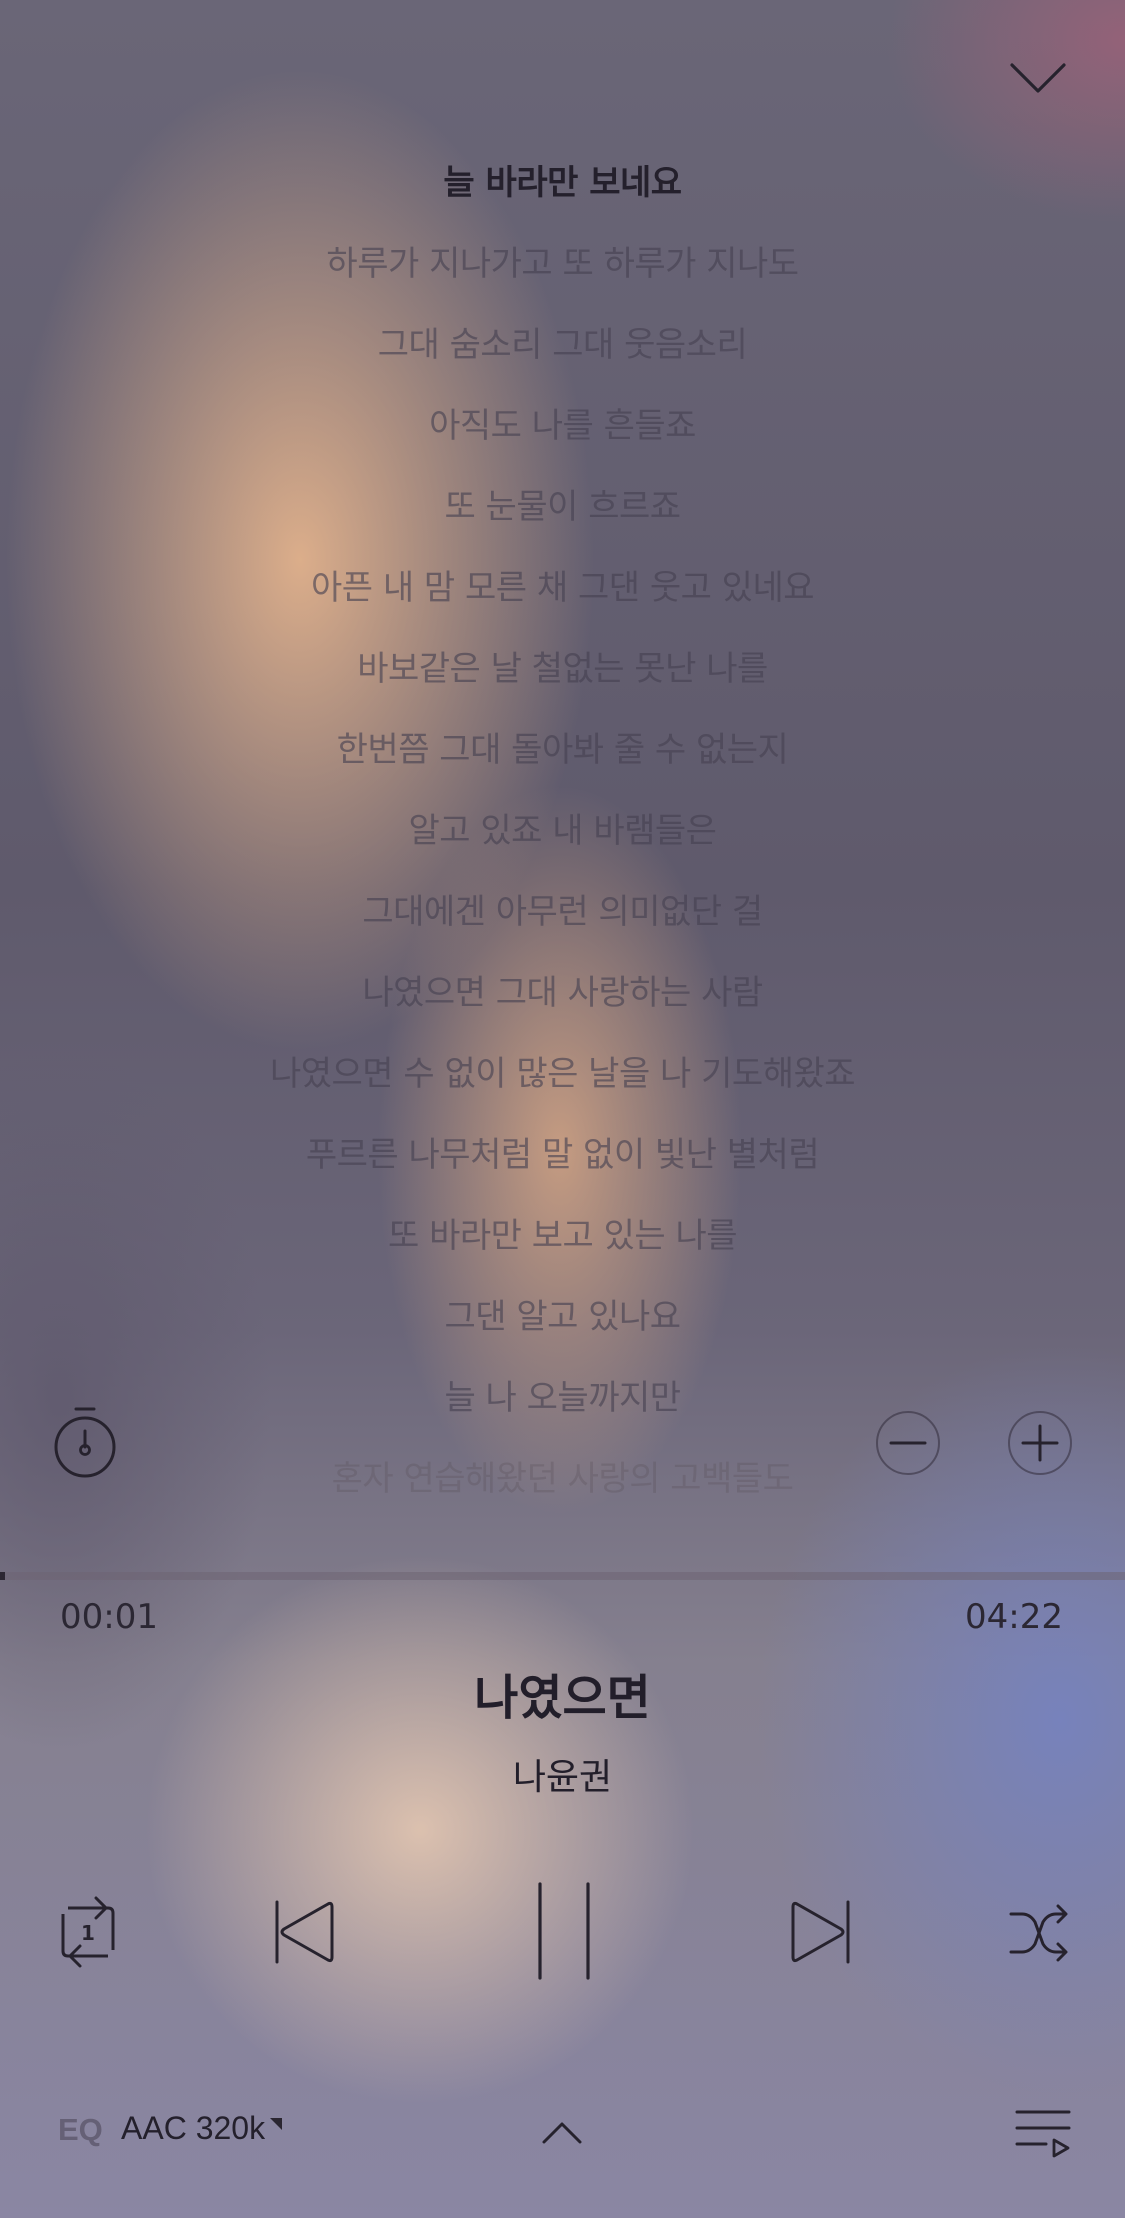 This screenshot has height=2218, width=1125. Describe the element at coordinates (562, 188) in the screenshot. I see `lyric-line-current: 늘 바라만 보네요` at that location.